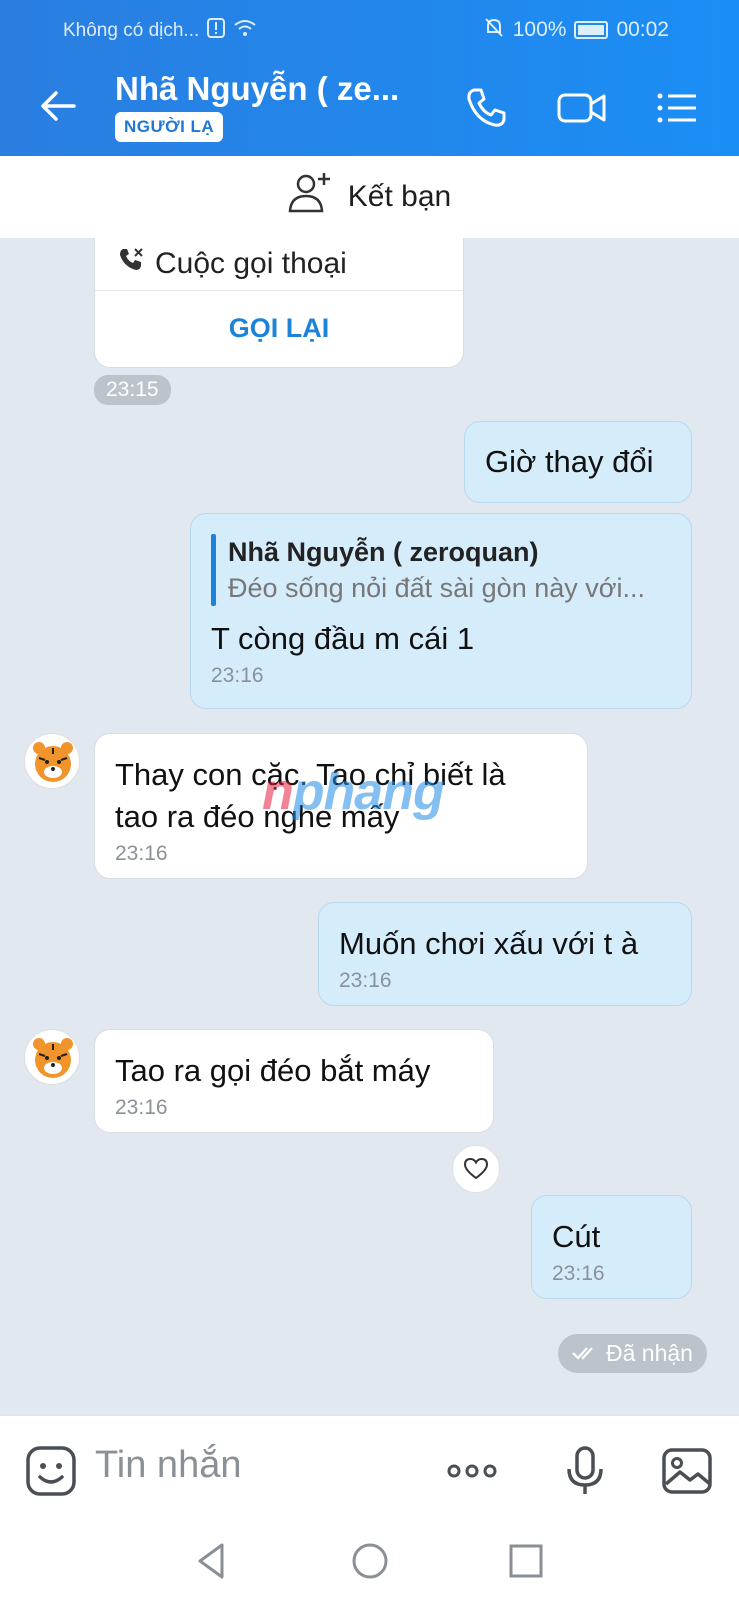 The height and width of the screenshot is (1600, 739). I want to click on video-call-icon, so click(581, 108).